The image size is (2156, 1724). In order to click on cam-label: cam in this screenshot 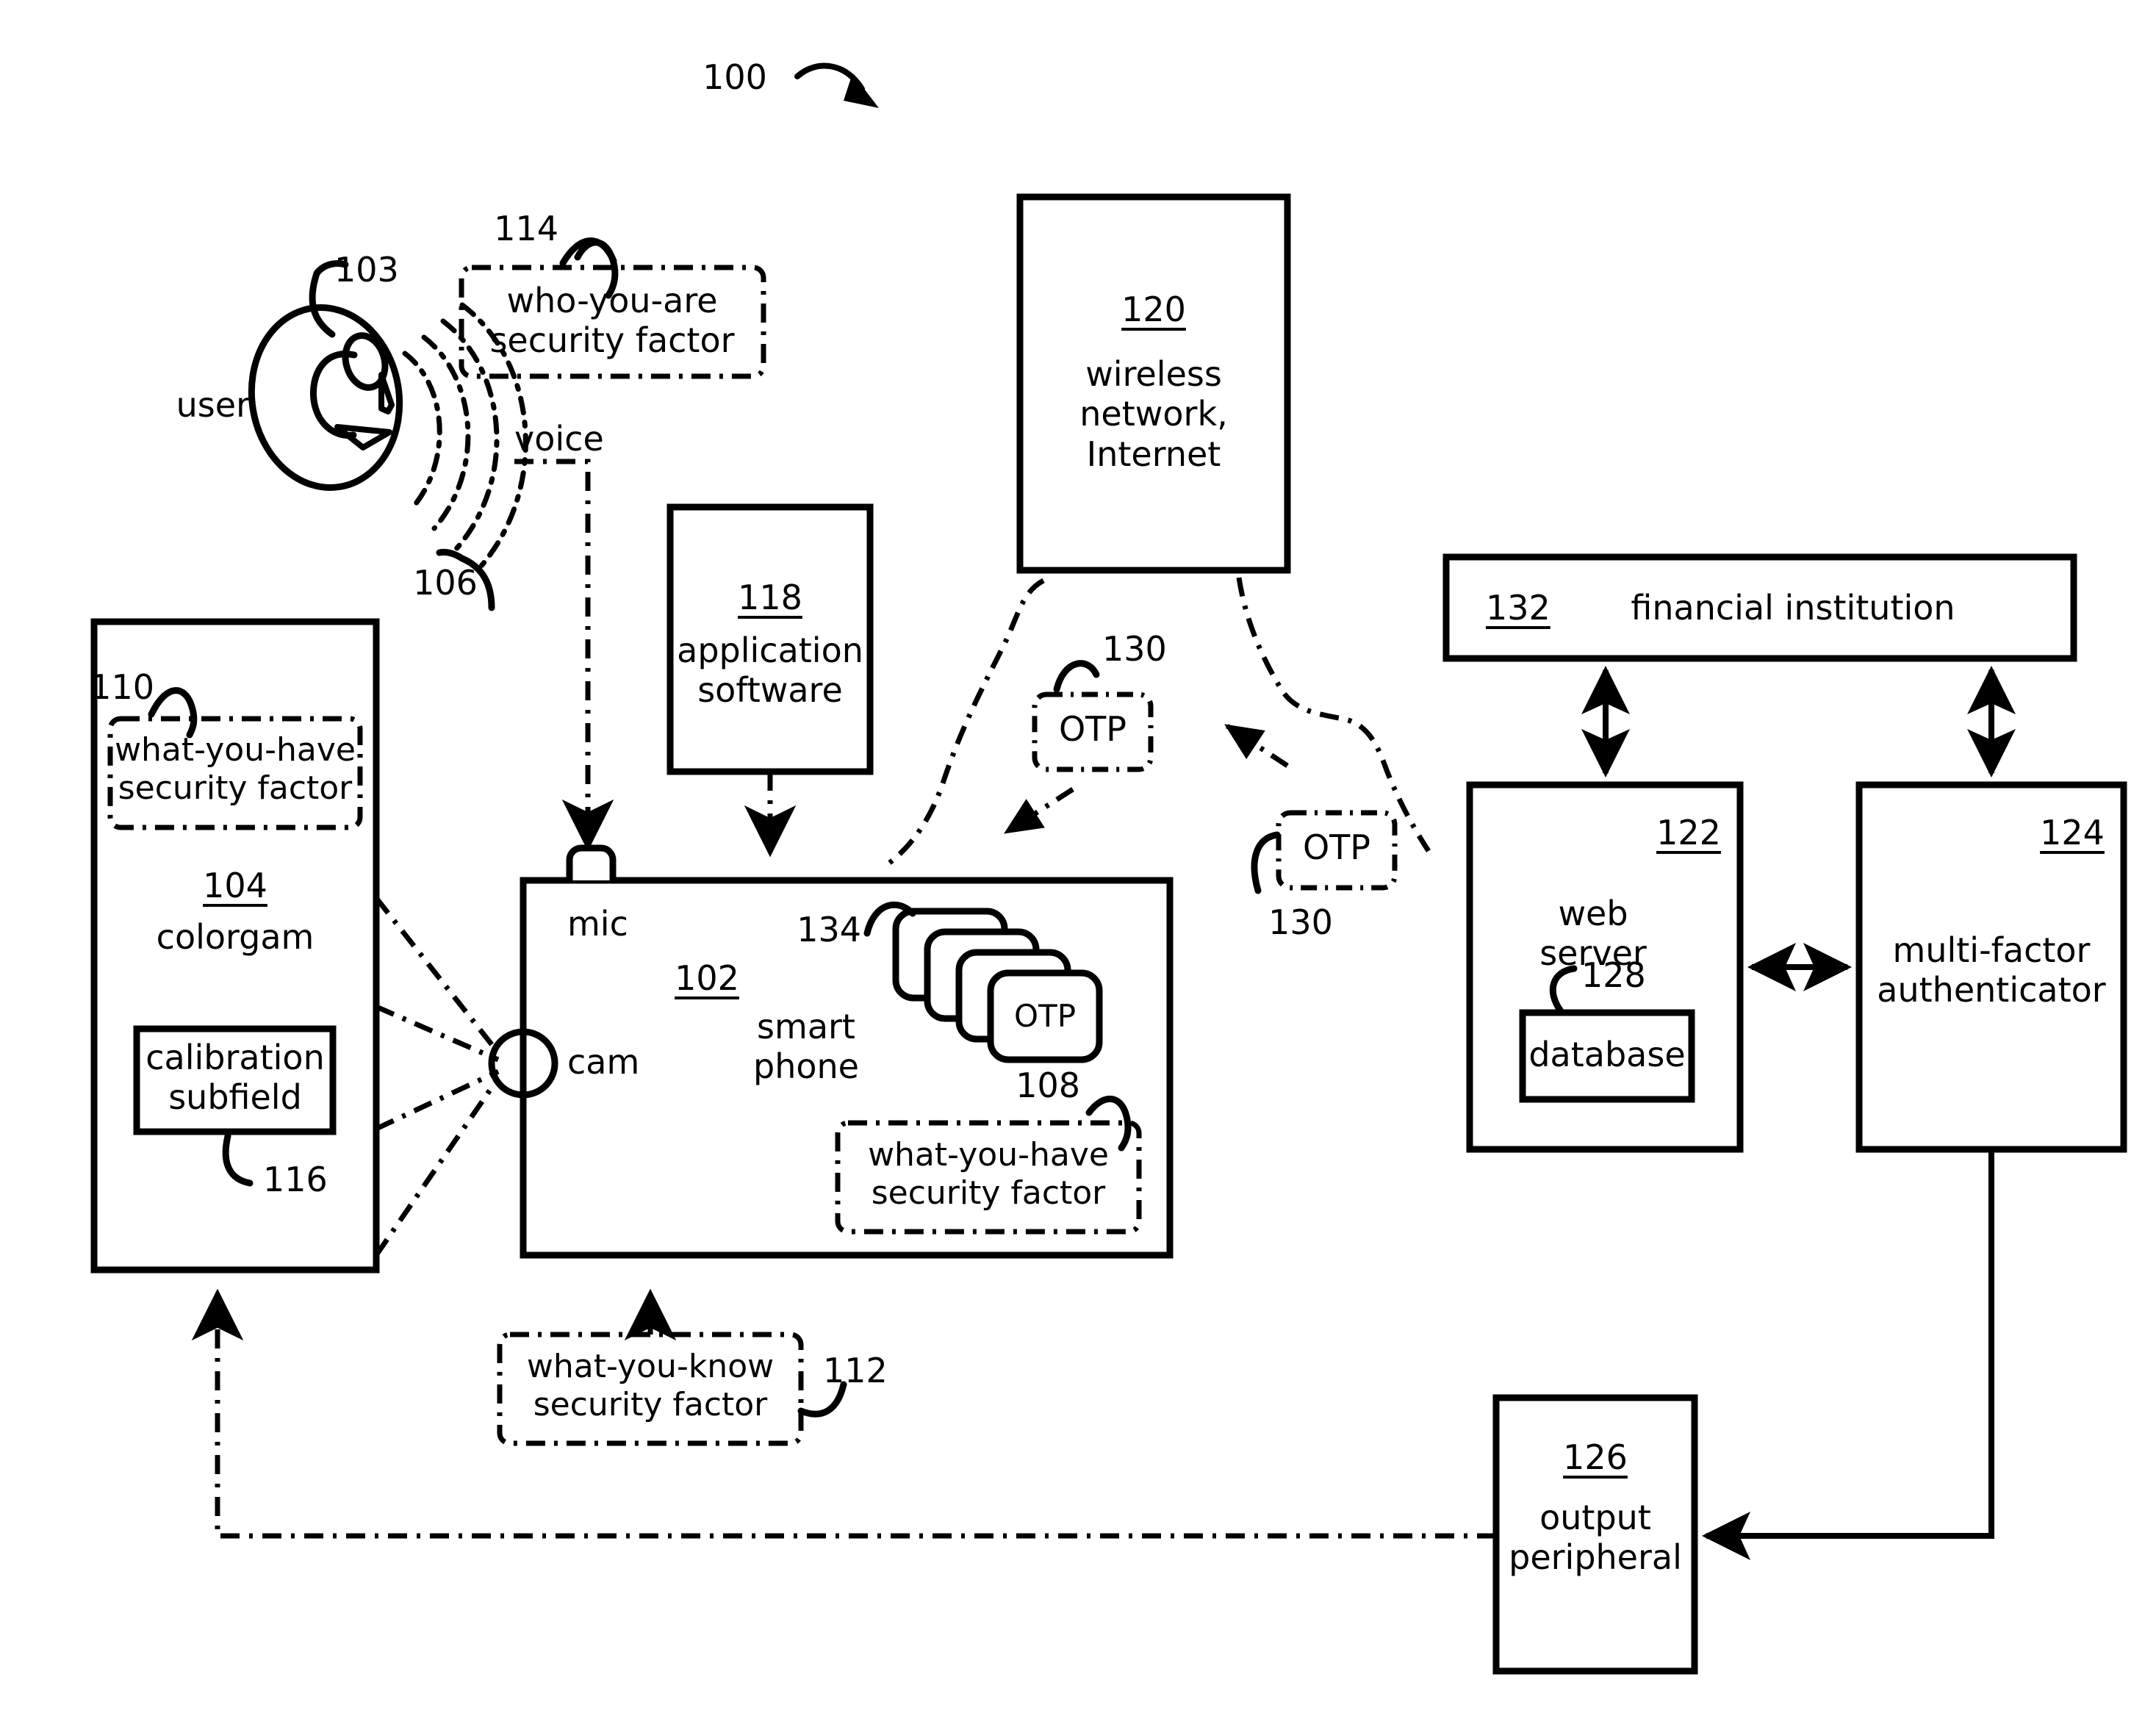, I will do `click(603, 1062)`.